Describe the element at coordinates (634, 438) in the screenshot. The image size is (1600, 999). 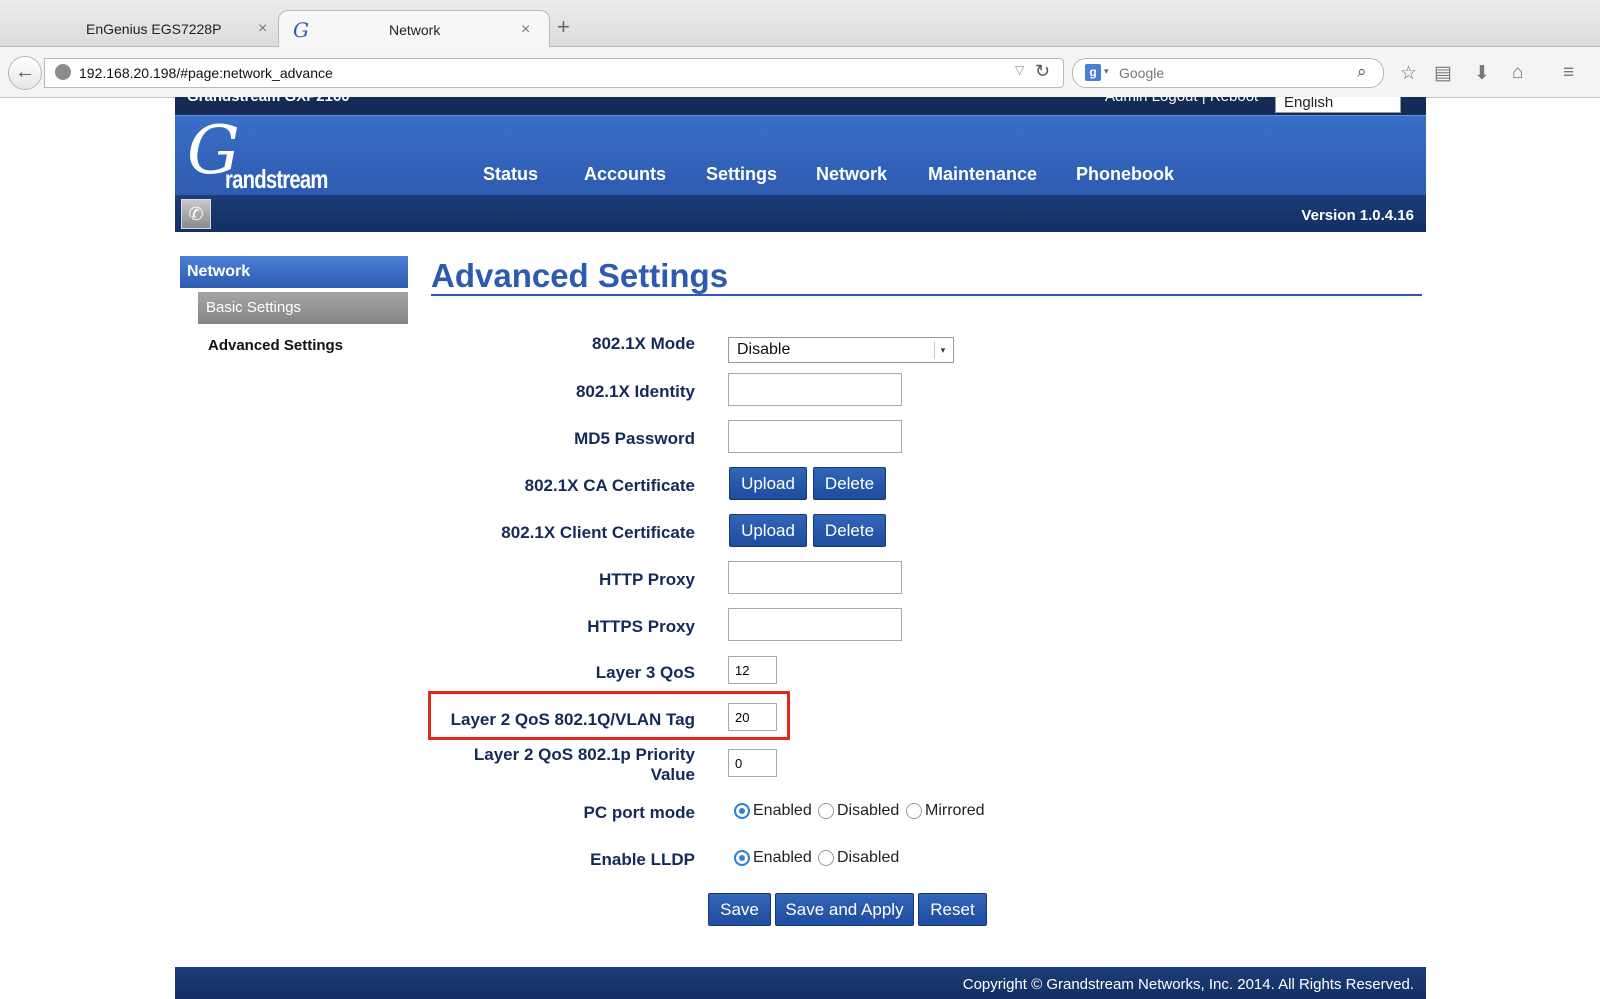
I see `label-md5-password: MD5 Password` at that location.